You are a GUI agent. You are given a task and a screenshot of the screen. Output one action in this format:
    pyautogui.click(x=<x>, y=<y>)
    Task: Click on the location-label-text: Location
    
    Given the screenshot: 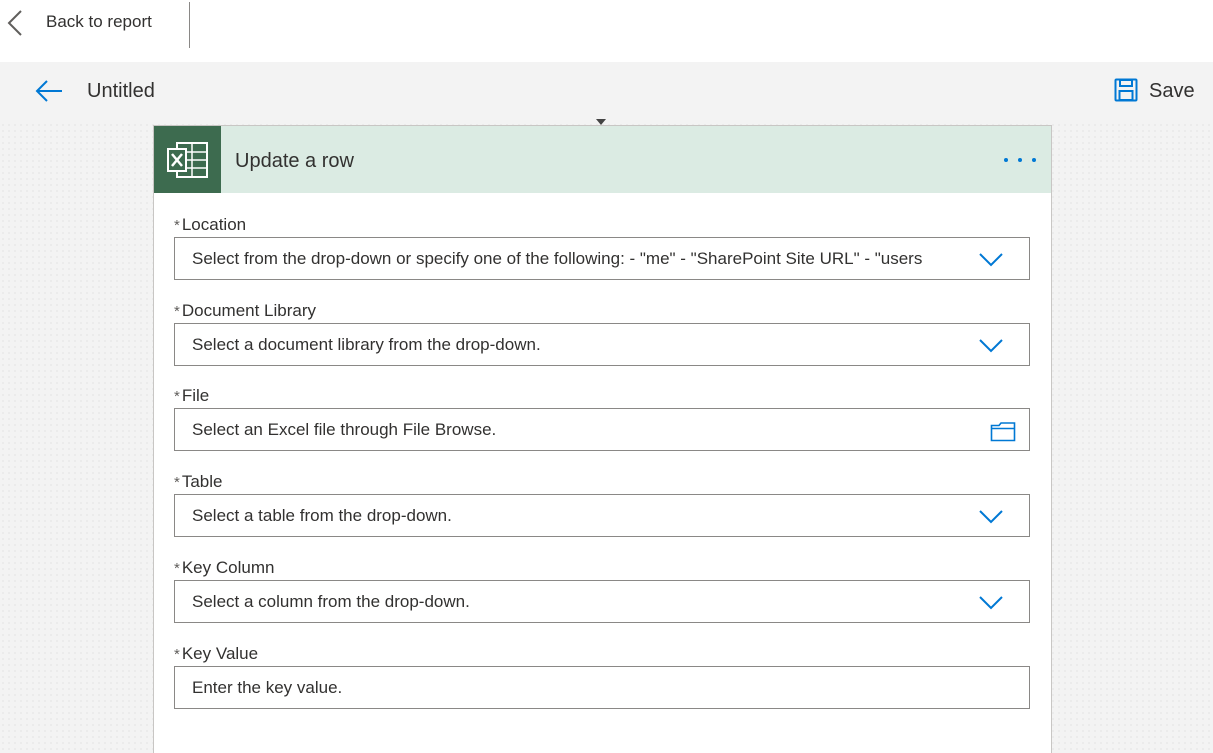 What is the action you would take?
    pyautogui.click(x=214, y=224)
    